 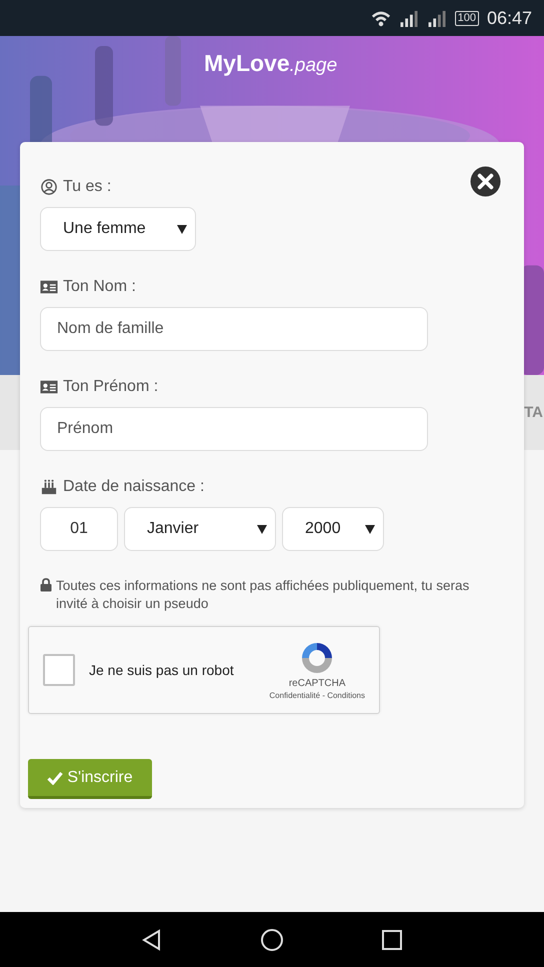 I want to click on field-label: Ton Nom :, so click(x=99, y=287).